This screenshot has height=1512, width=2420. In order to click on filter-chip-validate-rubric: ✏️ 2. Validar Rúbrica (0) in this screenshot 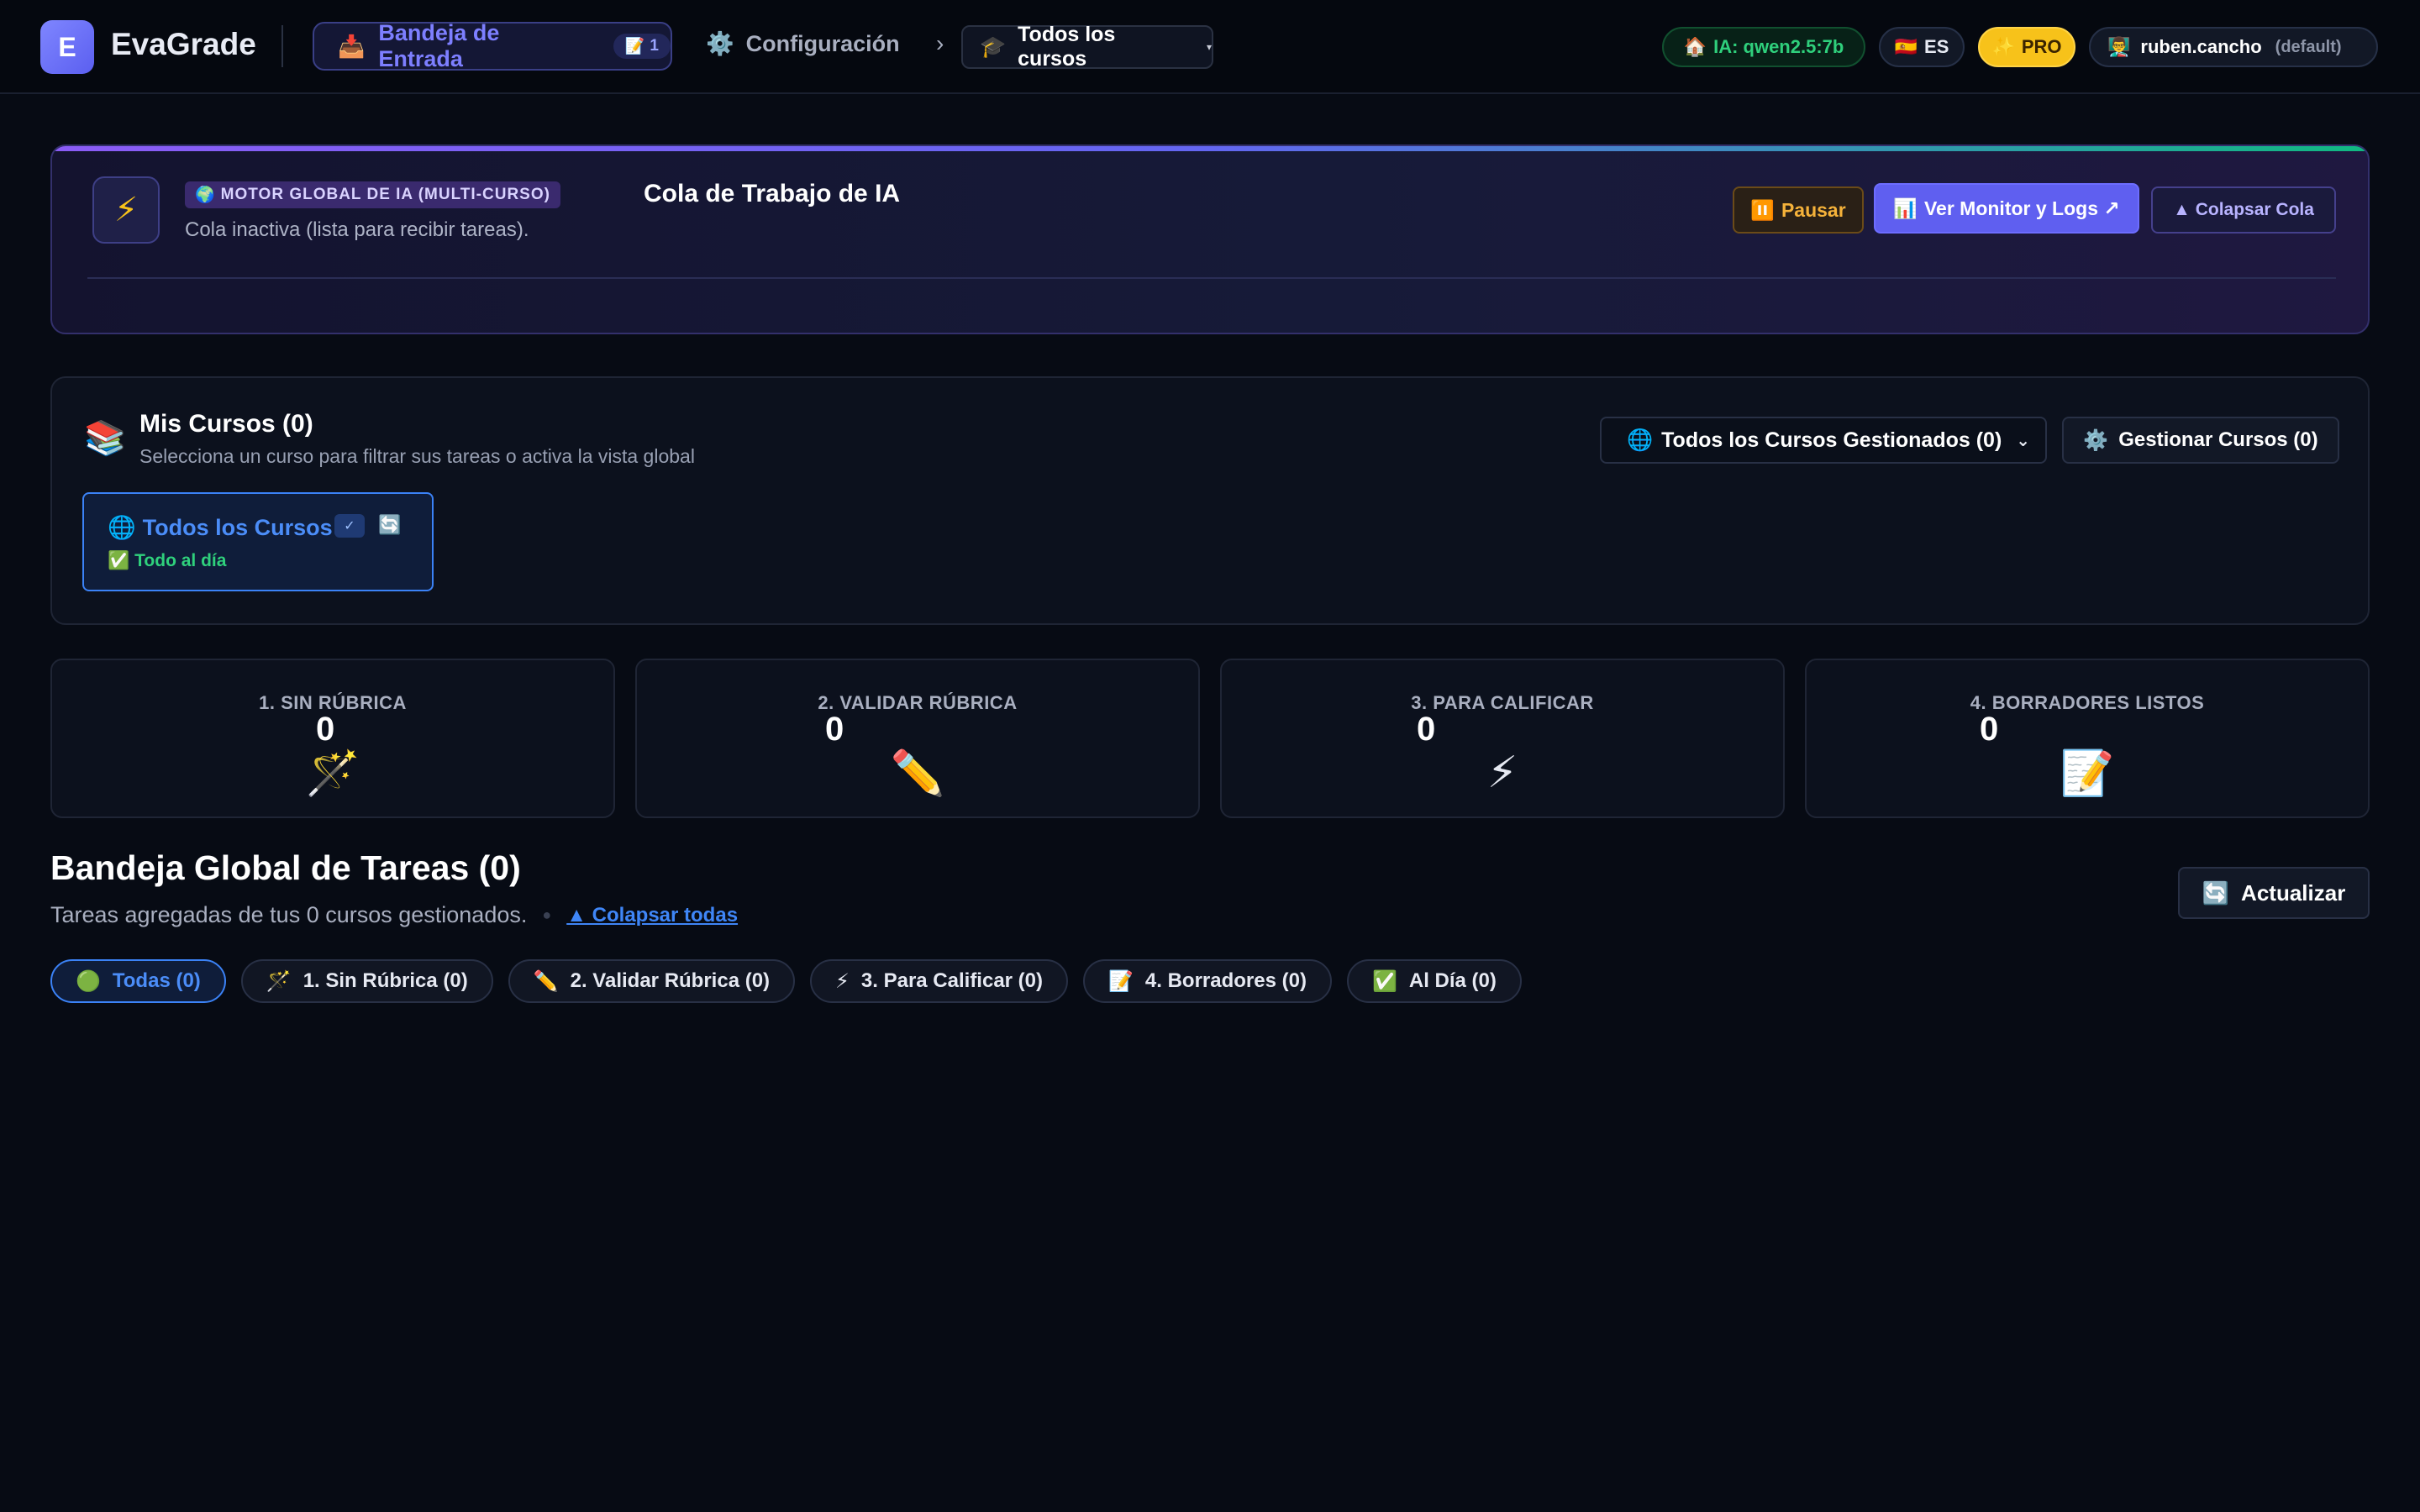, I will do `click(652, 981)`.